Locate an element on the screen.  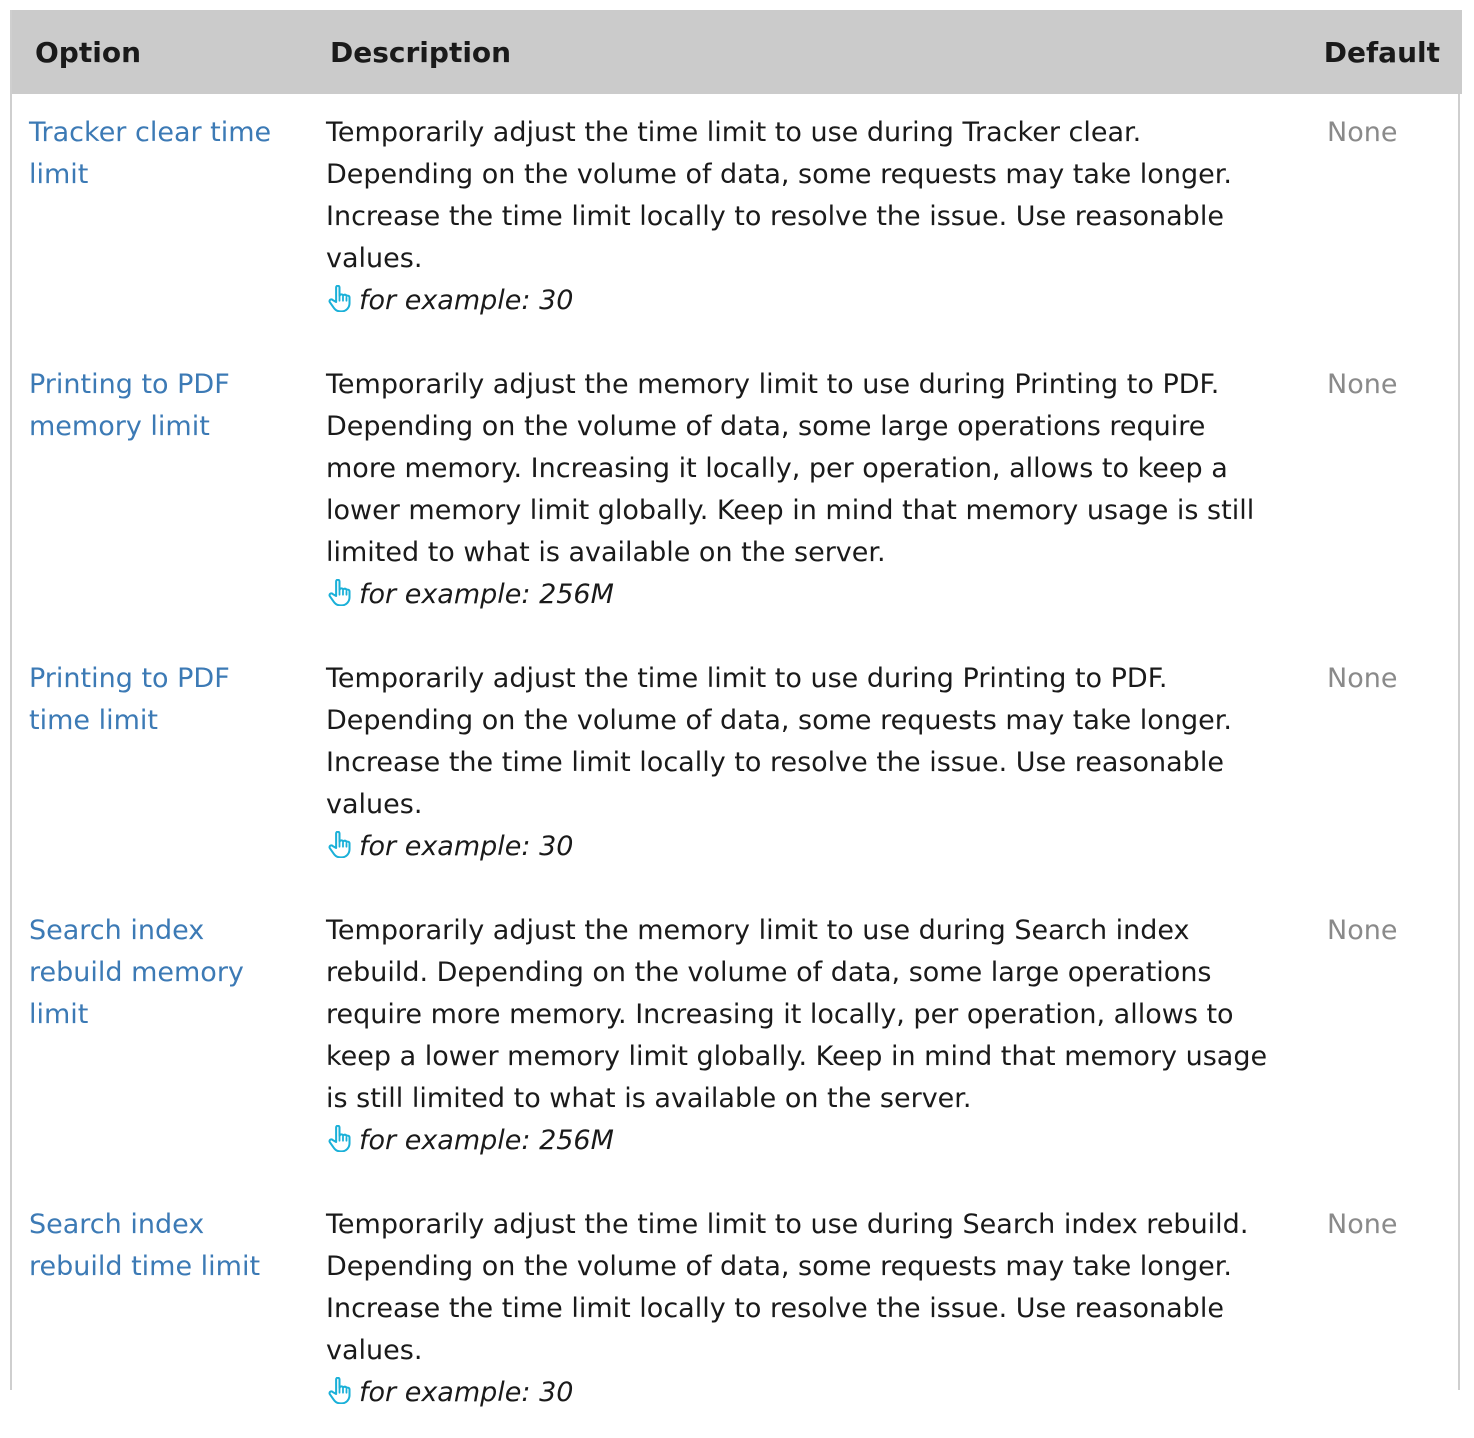
option-link: Search index rebuild time limit is located at coordinates (144, 1245).